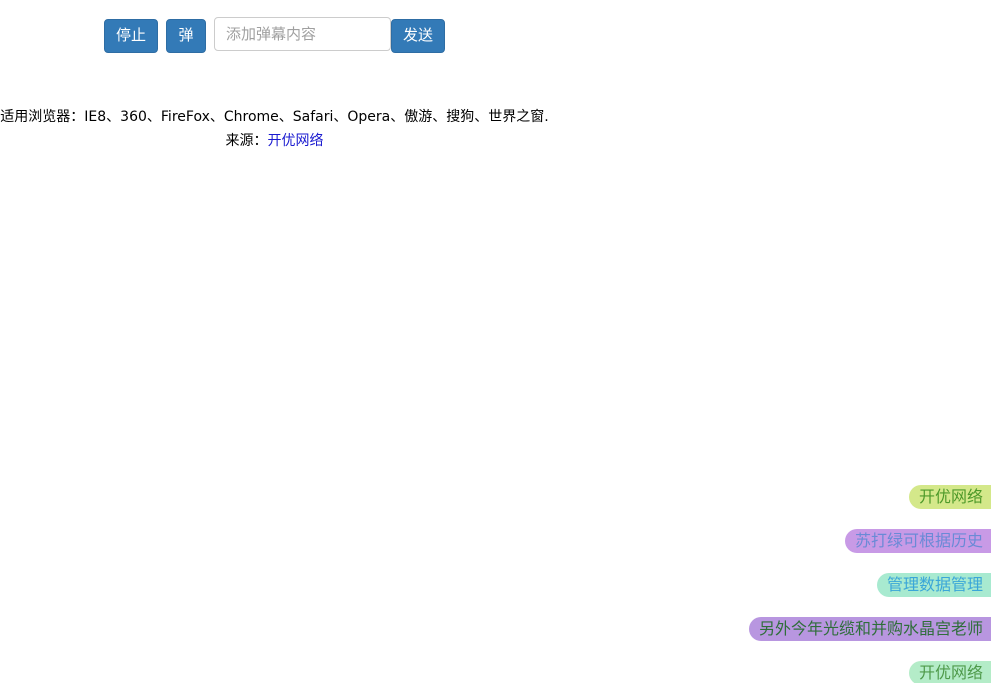 This screenshot has height=683, width=991. What do you see at coordinates (933, 585) in the screenshot?
I see `danmu-item: 管理数据管理` at bounding box center [933, 585].